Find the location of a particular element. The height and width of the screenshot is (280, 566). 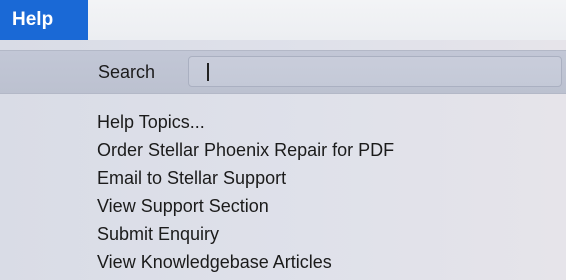

menu-item-view-knowledgebase: View Knowledgebase Articles is located at coordinates (283, 262).